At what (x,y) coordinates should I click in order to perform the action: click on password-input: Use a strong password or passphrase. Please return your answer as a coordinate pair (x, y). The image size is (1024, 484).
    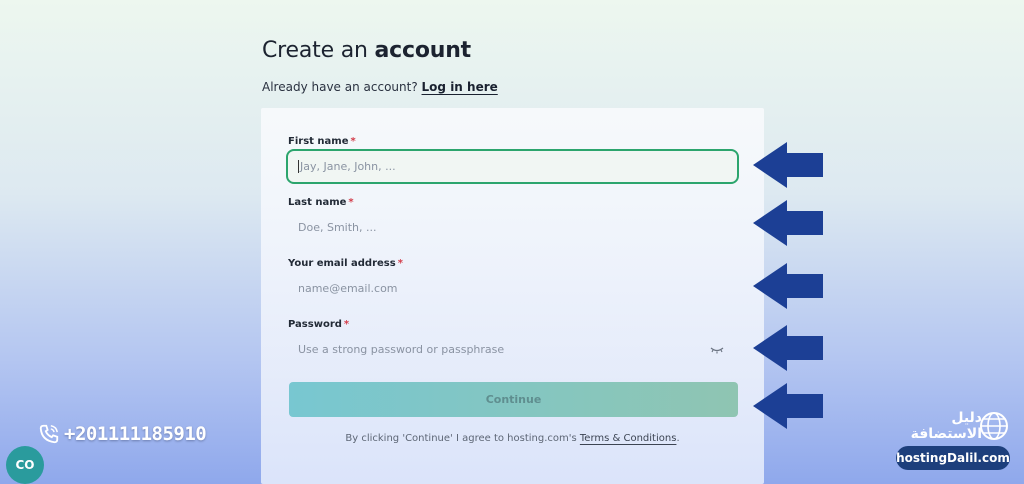
    Looking at the image, I should click on (512, 349).